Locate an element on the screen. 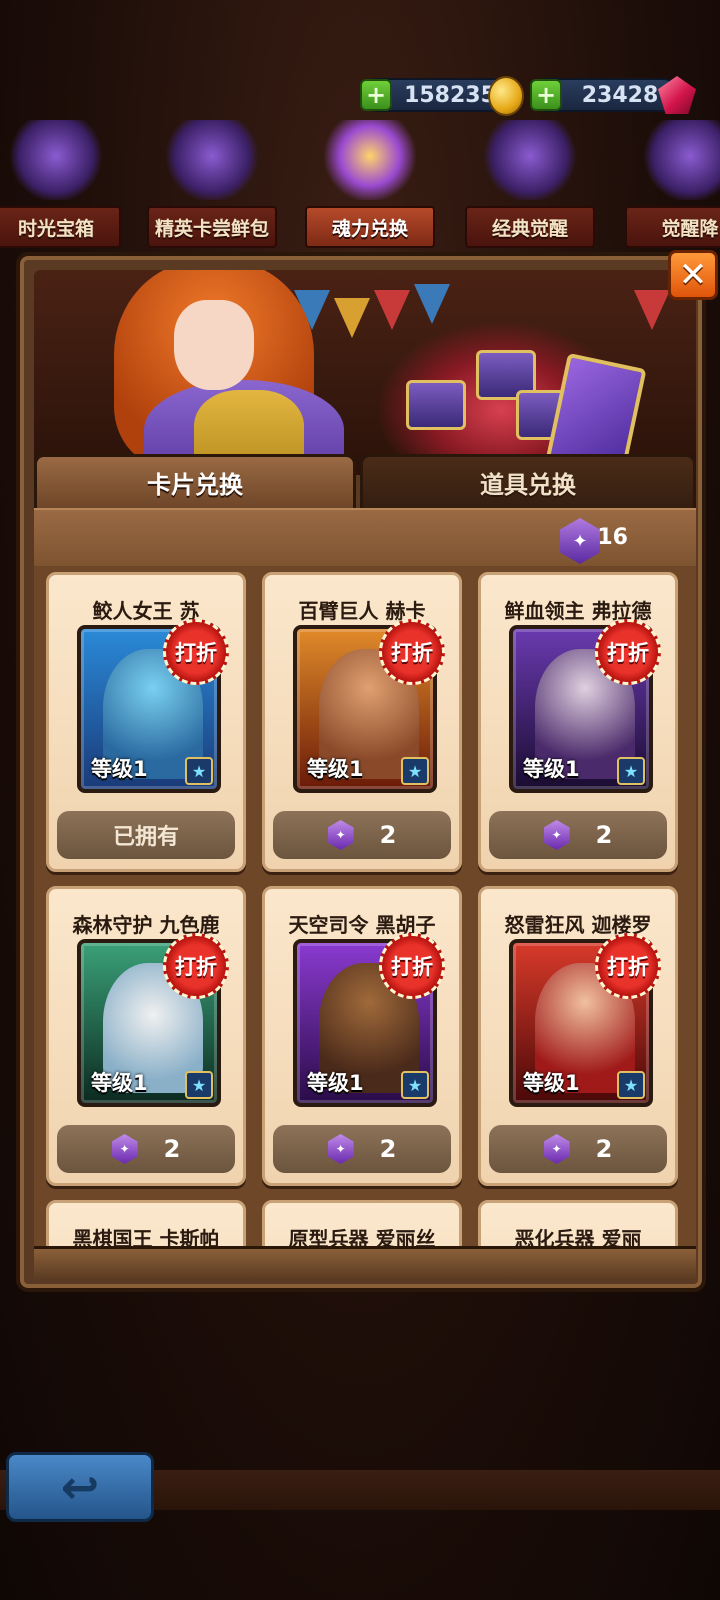 The image size is (720, 1600). card-item: 原型兵器 爱丽丝 is located at coordinates (362, 1223).